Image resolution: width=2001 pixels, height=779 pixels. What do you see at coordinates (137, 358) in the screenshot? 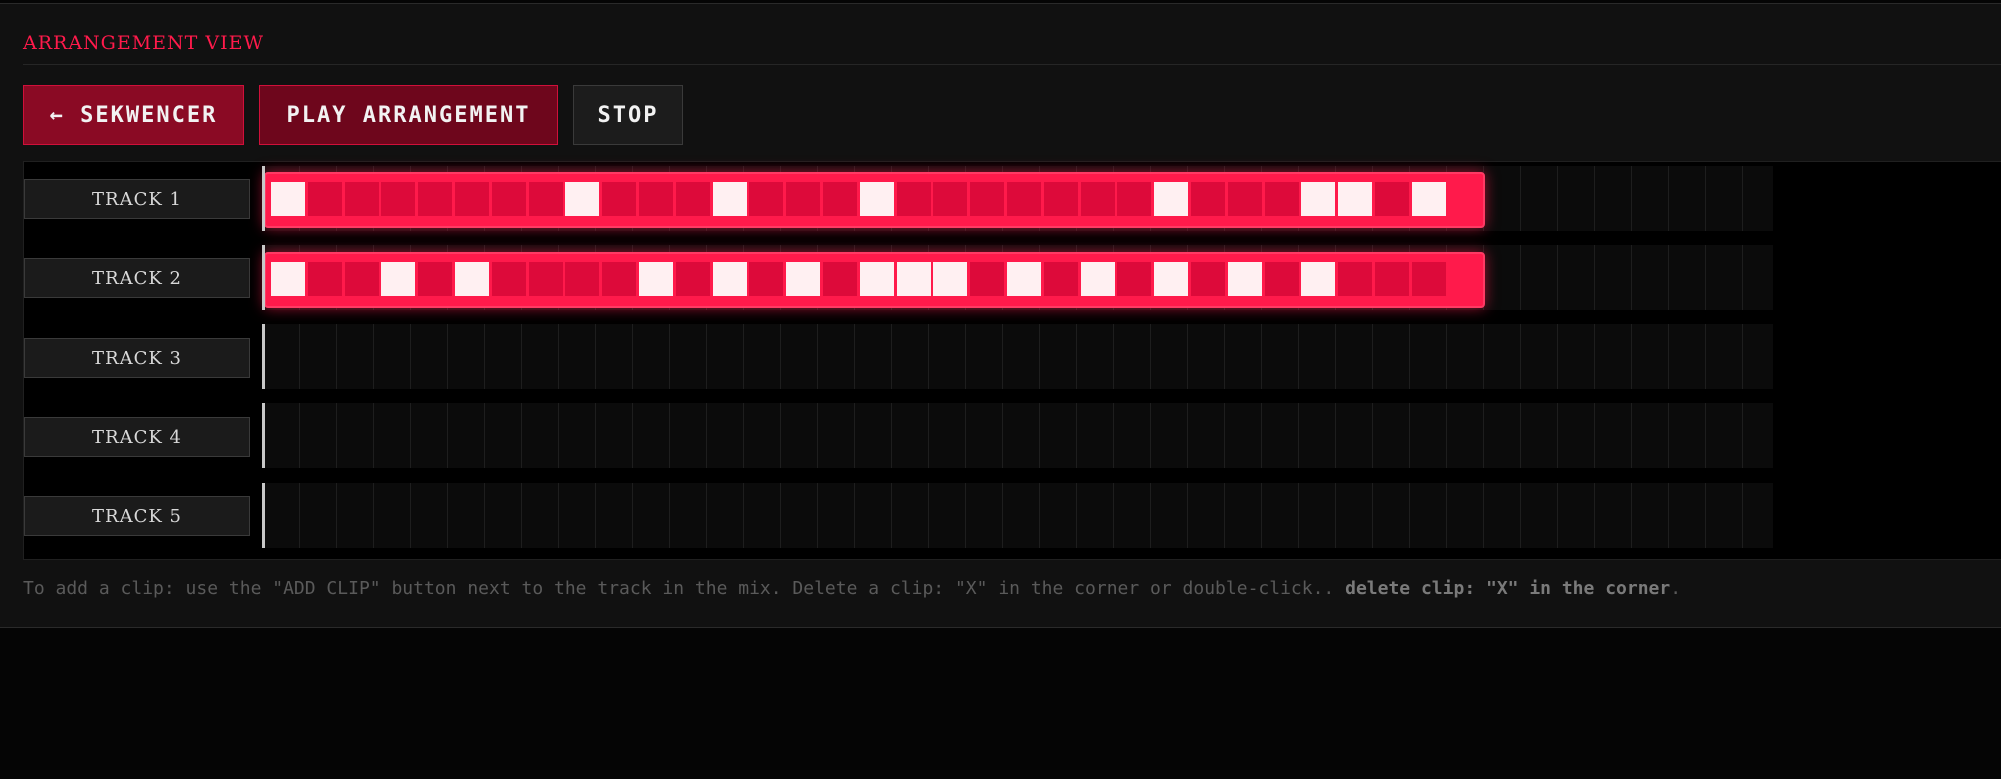
I see `track-label-3: TRACK 3` at bounding box center [137, 358].